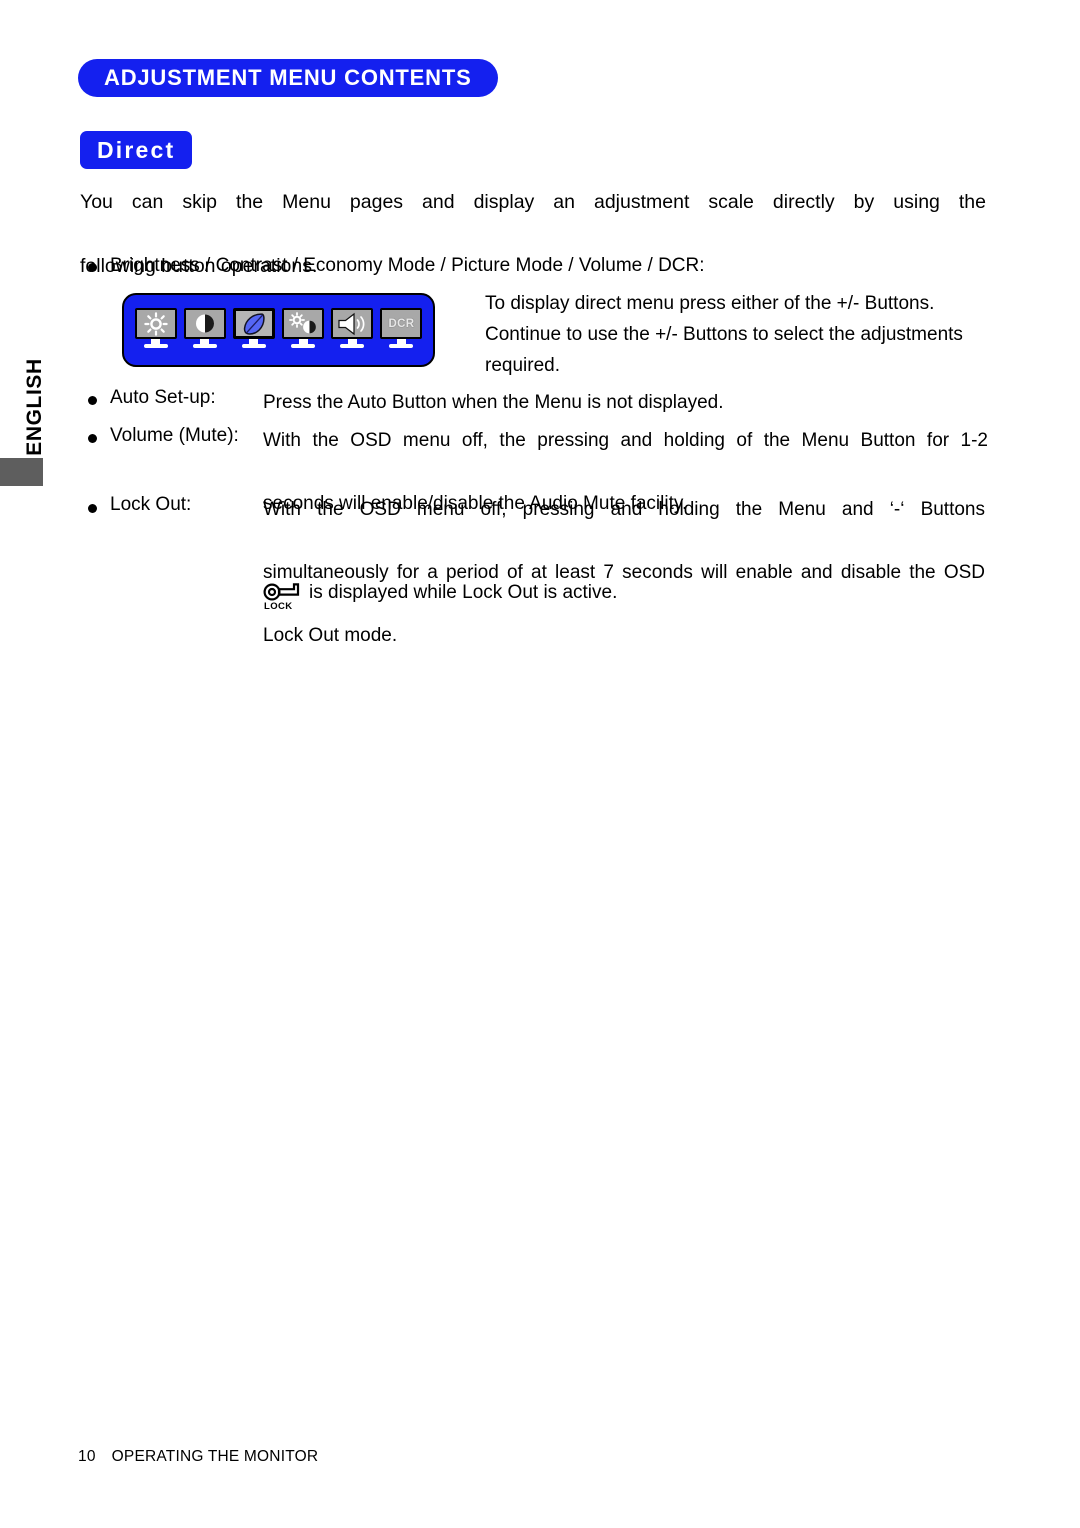 This screenshot has height=1528, width=1080. What do you see at coordinates (278, 606) in the screenshot?
I see `lock-key-icon-caption: LOCK` at bounding box center [278, 606].